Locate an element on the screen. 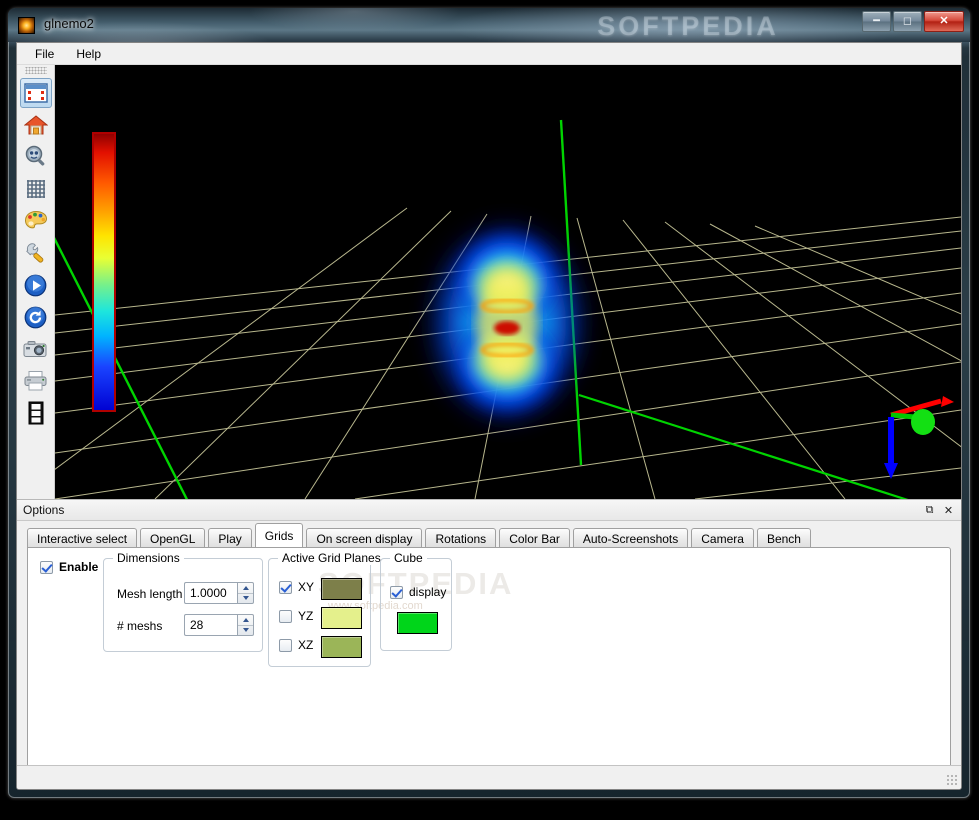  grid-plane-xy-color-swatch is located at coordinates (341, 589).